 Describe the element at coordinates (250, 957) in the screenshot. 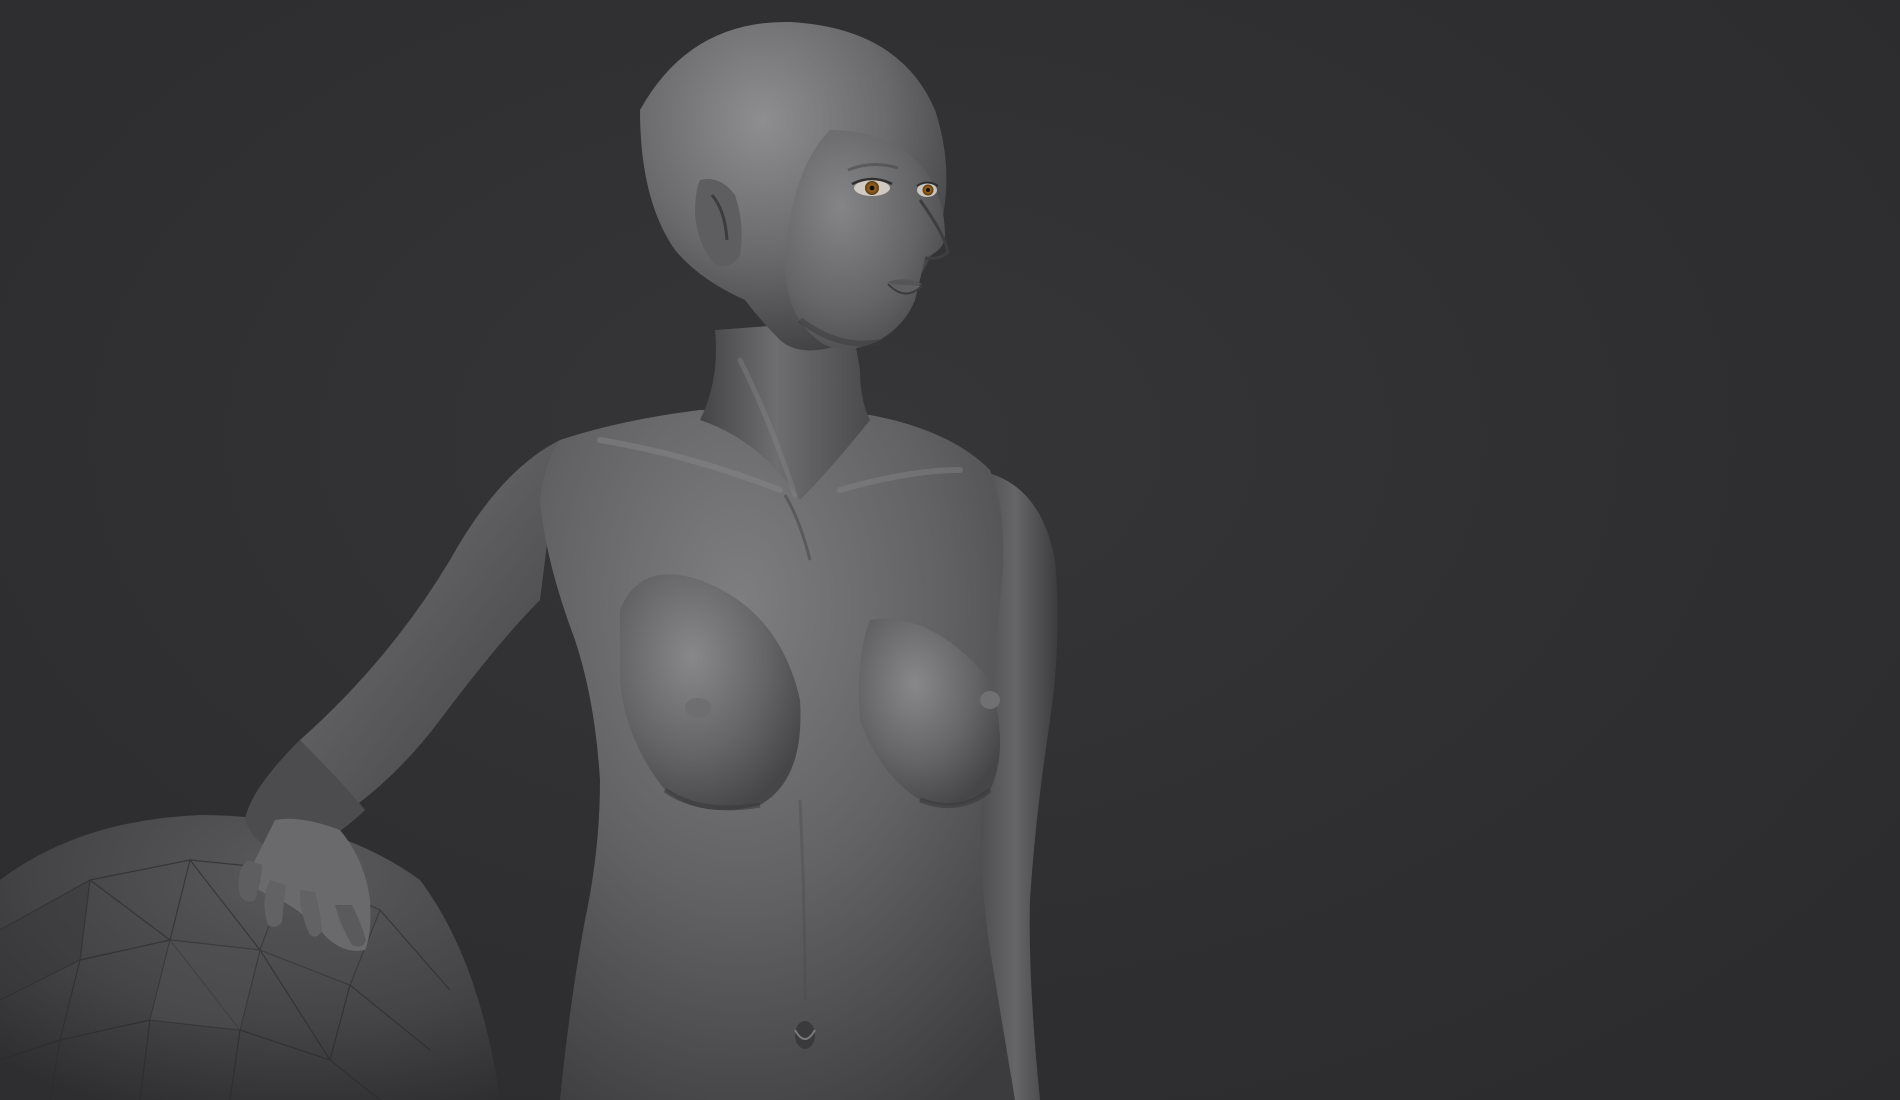

I see `boulder-prop` at that location.